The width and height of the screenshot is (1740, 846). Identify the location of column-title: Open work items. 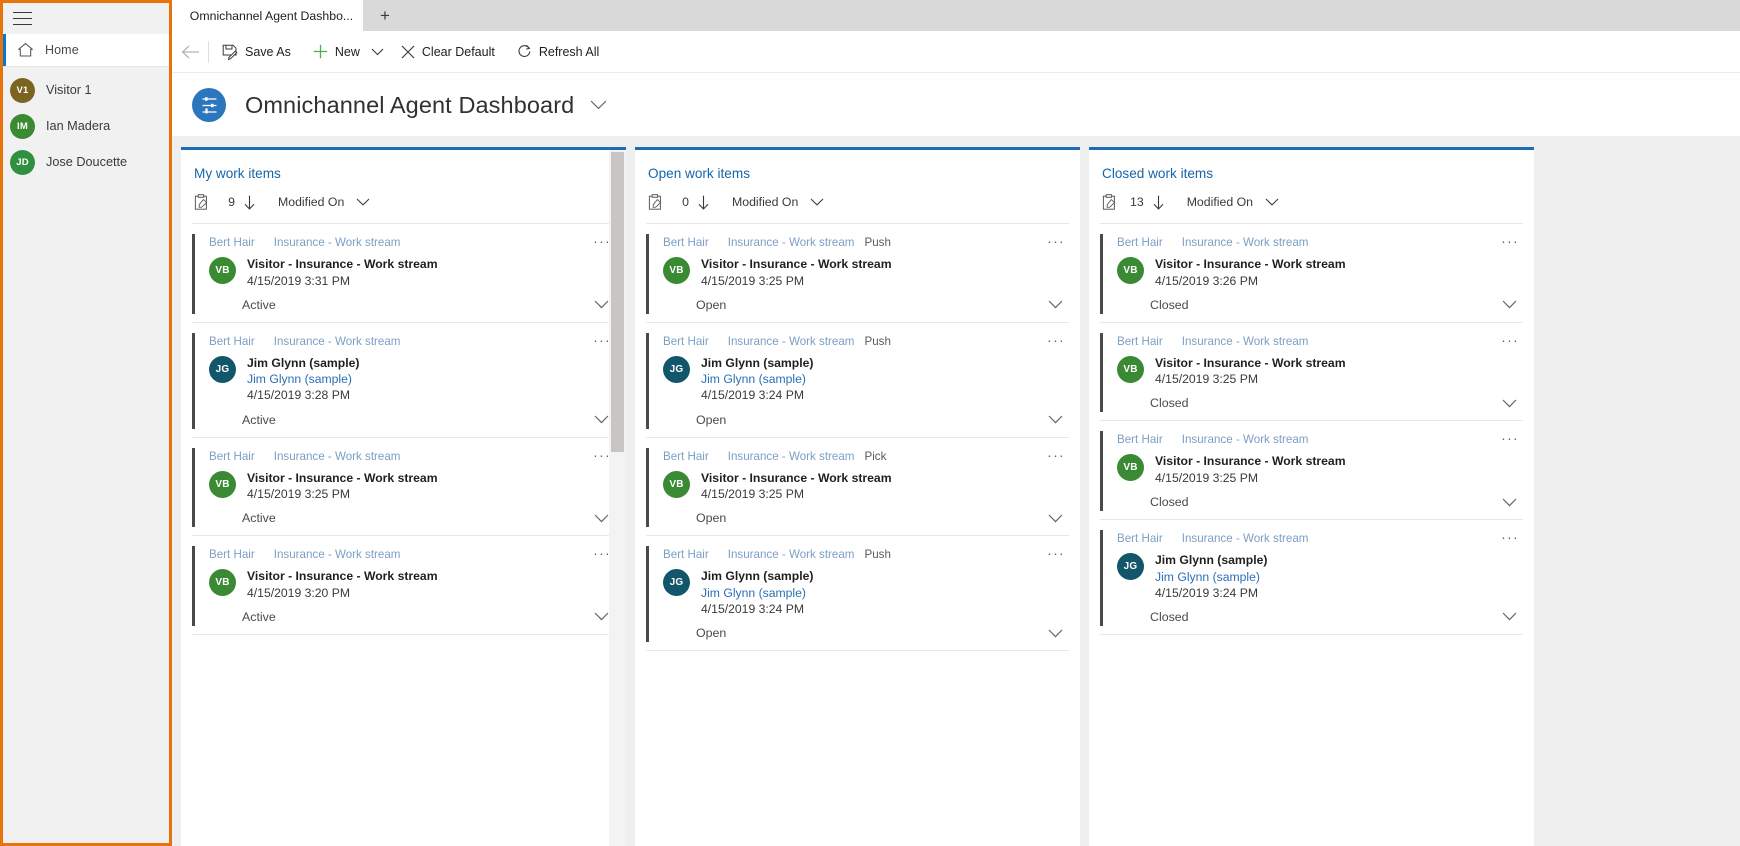
(864, 173).